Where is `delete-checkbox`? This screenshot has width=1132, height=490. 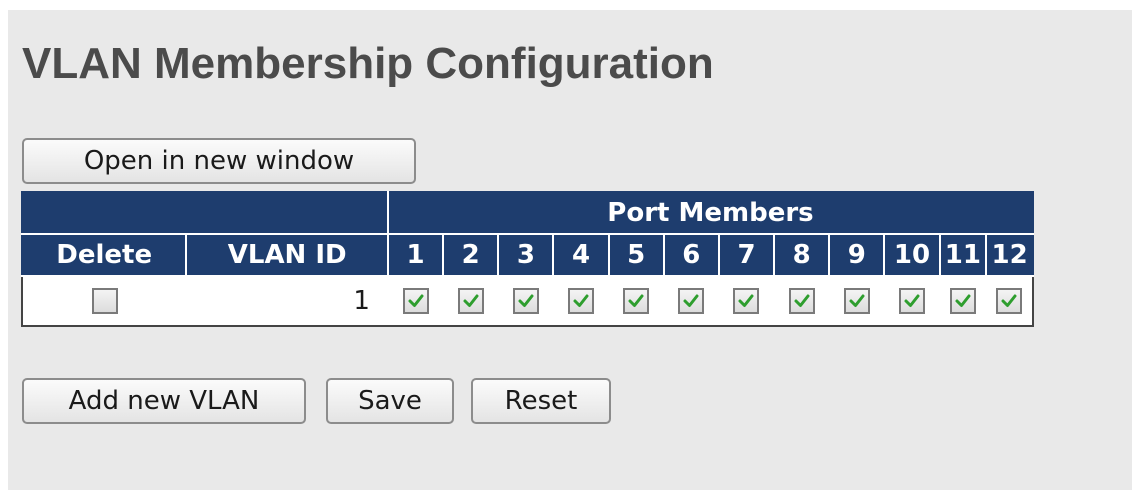
delete-checkbox is located at coordinates (104, 301).